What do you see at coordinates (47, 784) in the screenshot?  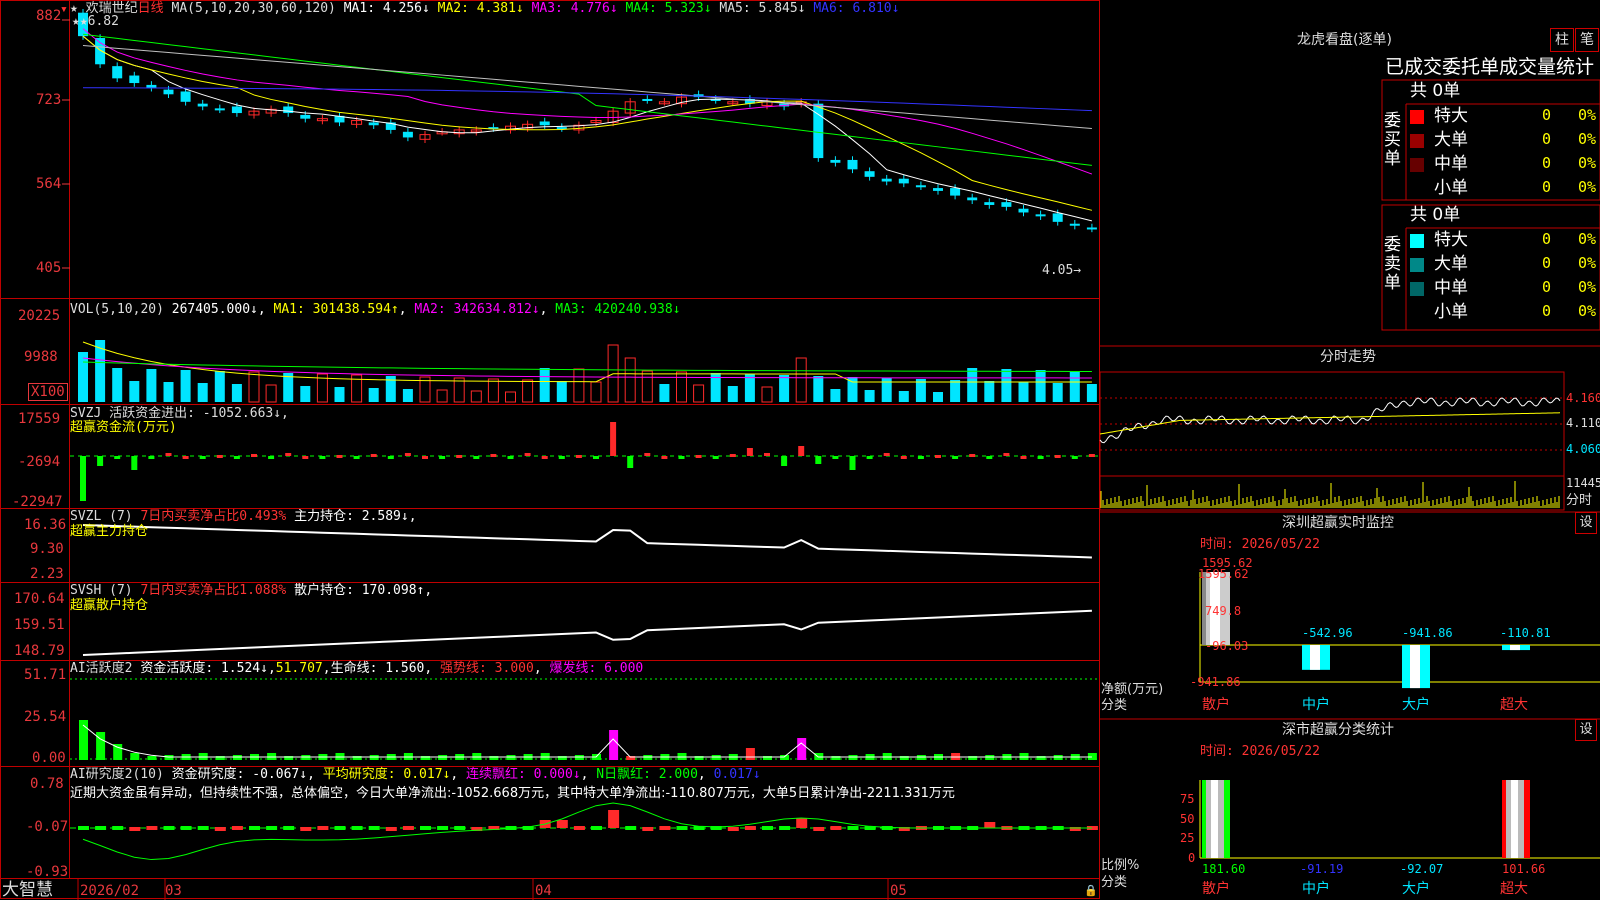 I see `ai2-y-tick: 0.78` at bounding box center [47, 784].